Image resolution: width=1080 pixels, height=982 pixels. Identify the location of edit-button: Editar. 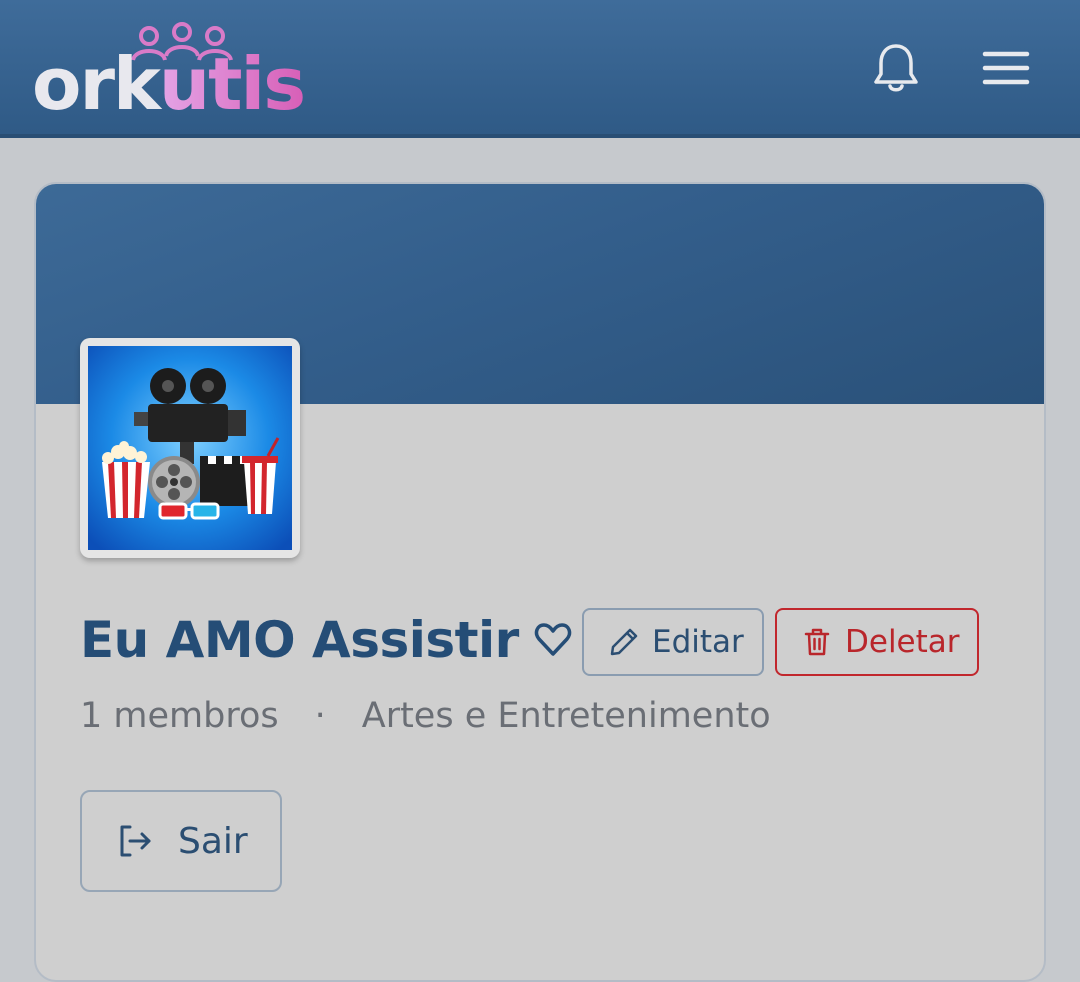
(673, 642).